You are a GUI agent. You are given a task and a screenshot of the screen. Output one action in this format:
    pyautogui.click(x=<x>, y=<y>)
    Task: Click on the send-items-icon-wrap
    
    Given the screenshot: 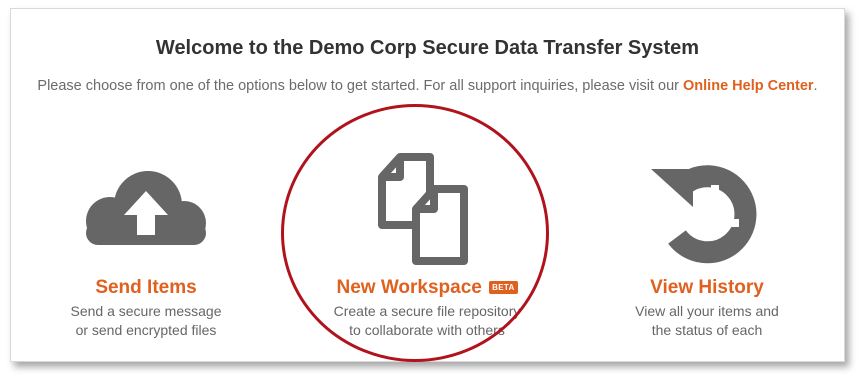 What is the action you would take?
    pyautogui.click(x=146, y=209)
    